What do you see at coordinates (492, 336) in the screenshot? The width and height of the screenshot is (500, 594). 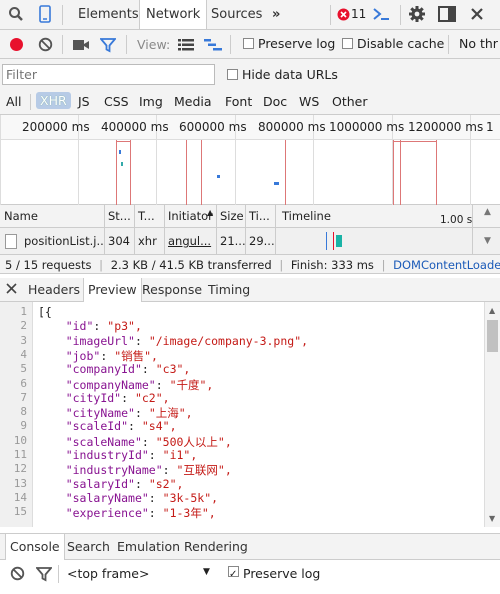 I see `scroll-thumb` at bounding box center [492, 336].